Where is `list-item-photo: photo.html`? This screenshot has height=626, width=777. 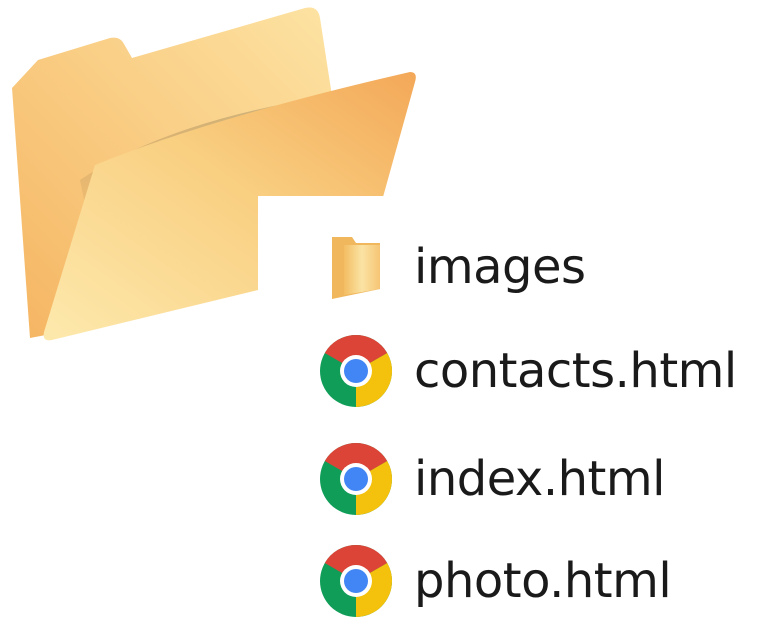
list-item-photo: photo.html is located at coordinates (495, 581).